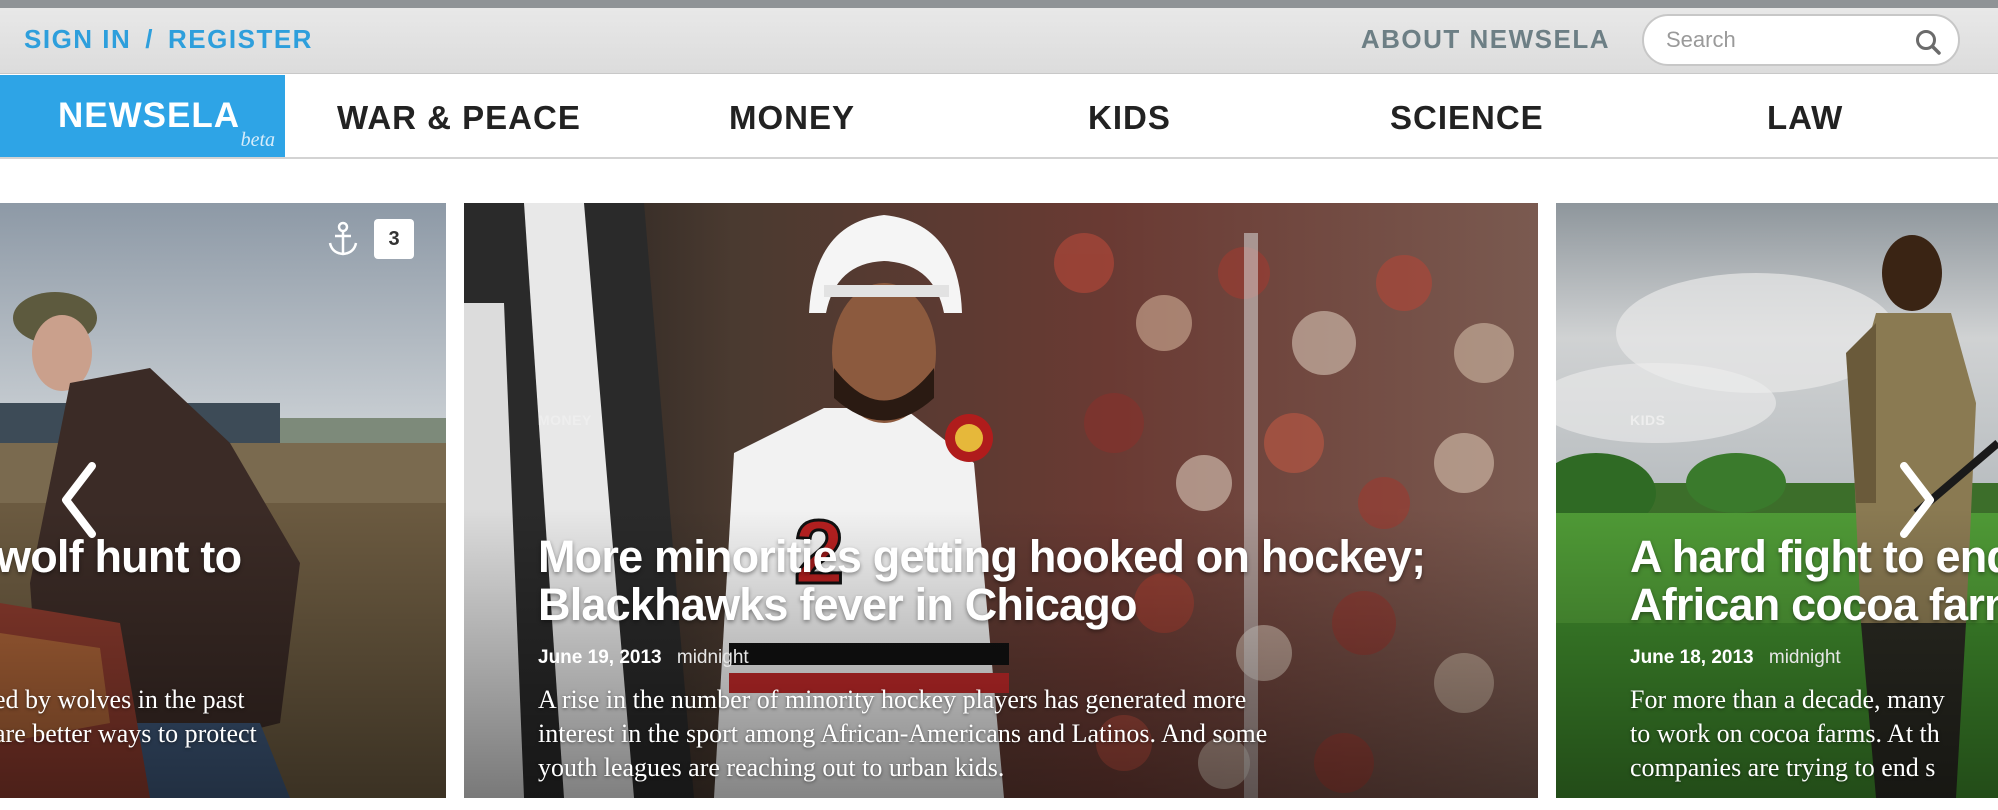  I want to click on article-meta: June 18, 2013 midnight, so click(1735, 658).